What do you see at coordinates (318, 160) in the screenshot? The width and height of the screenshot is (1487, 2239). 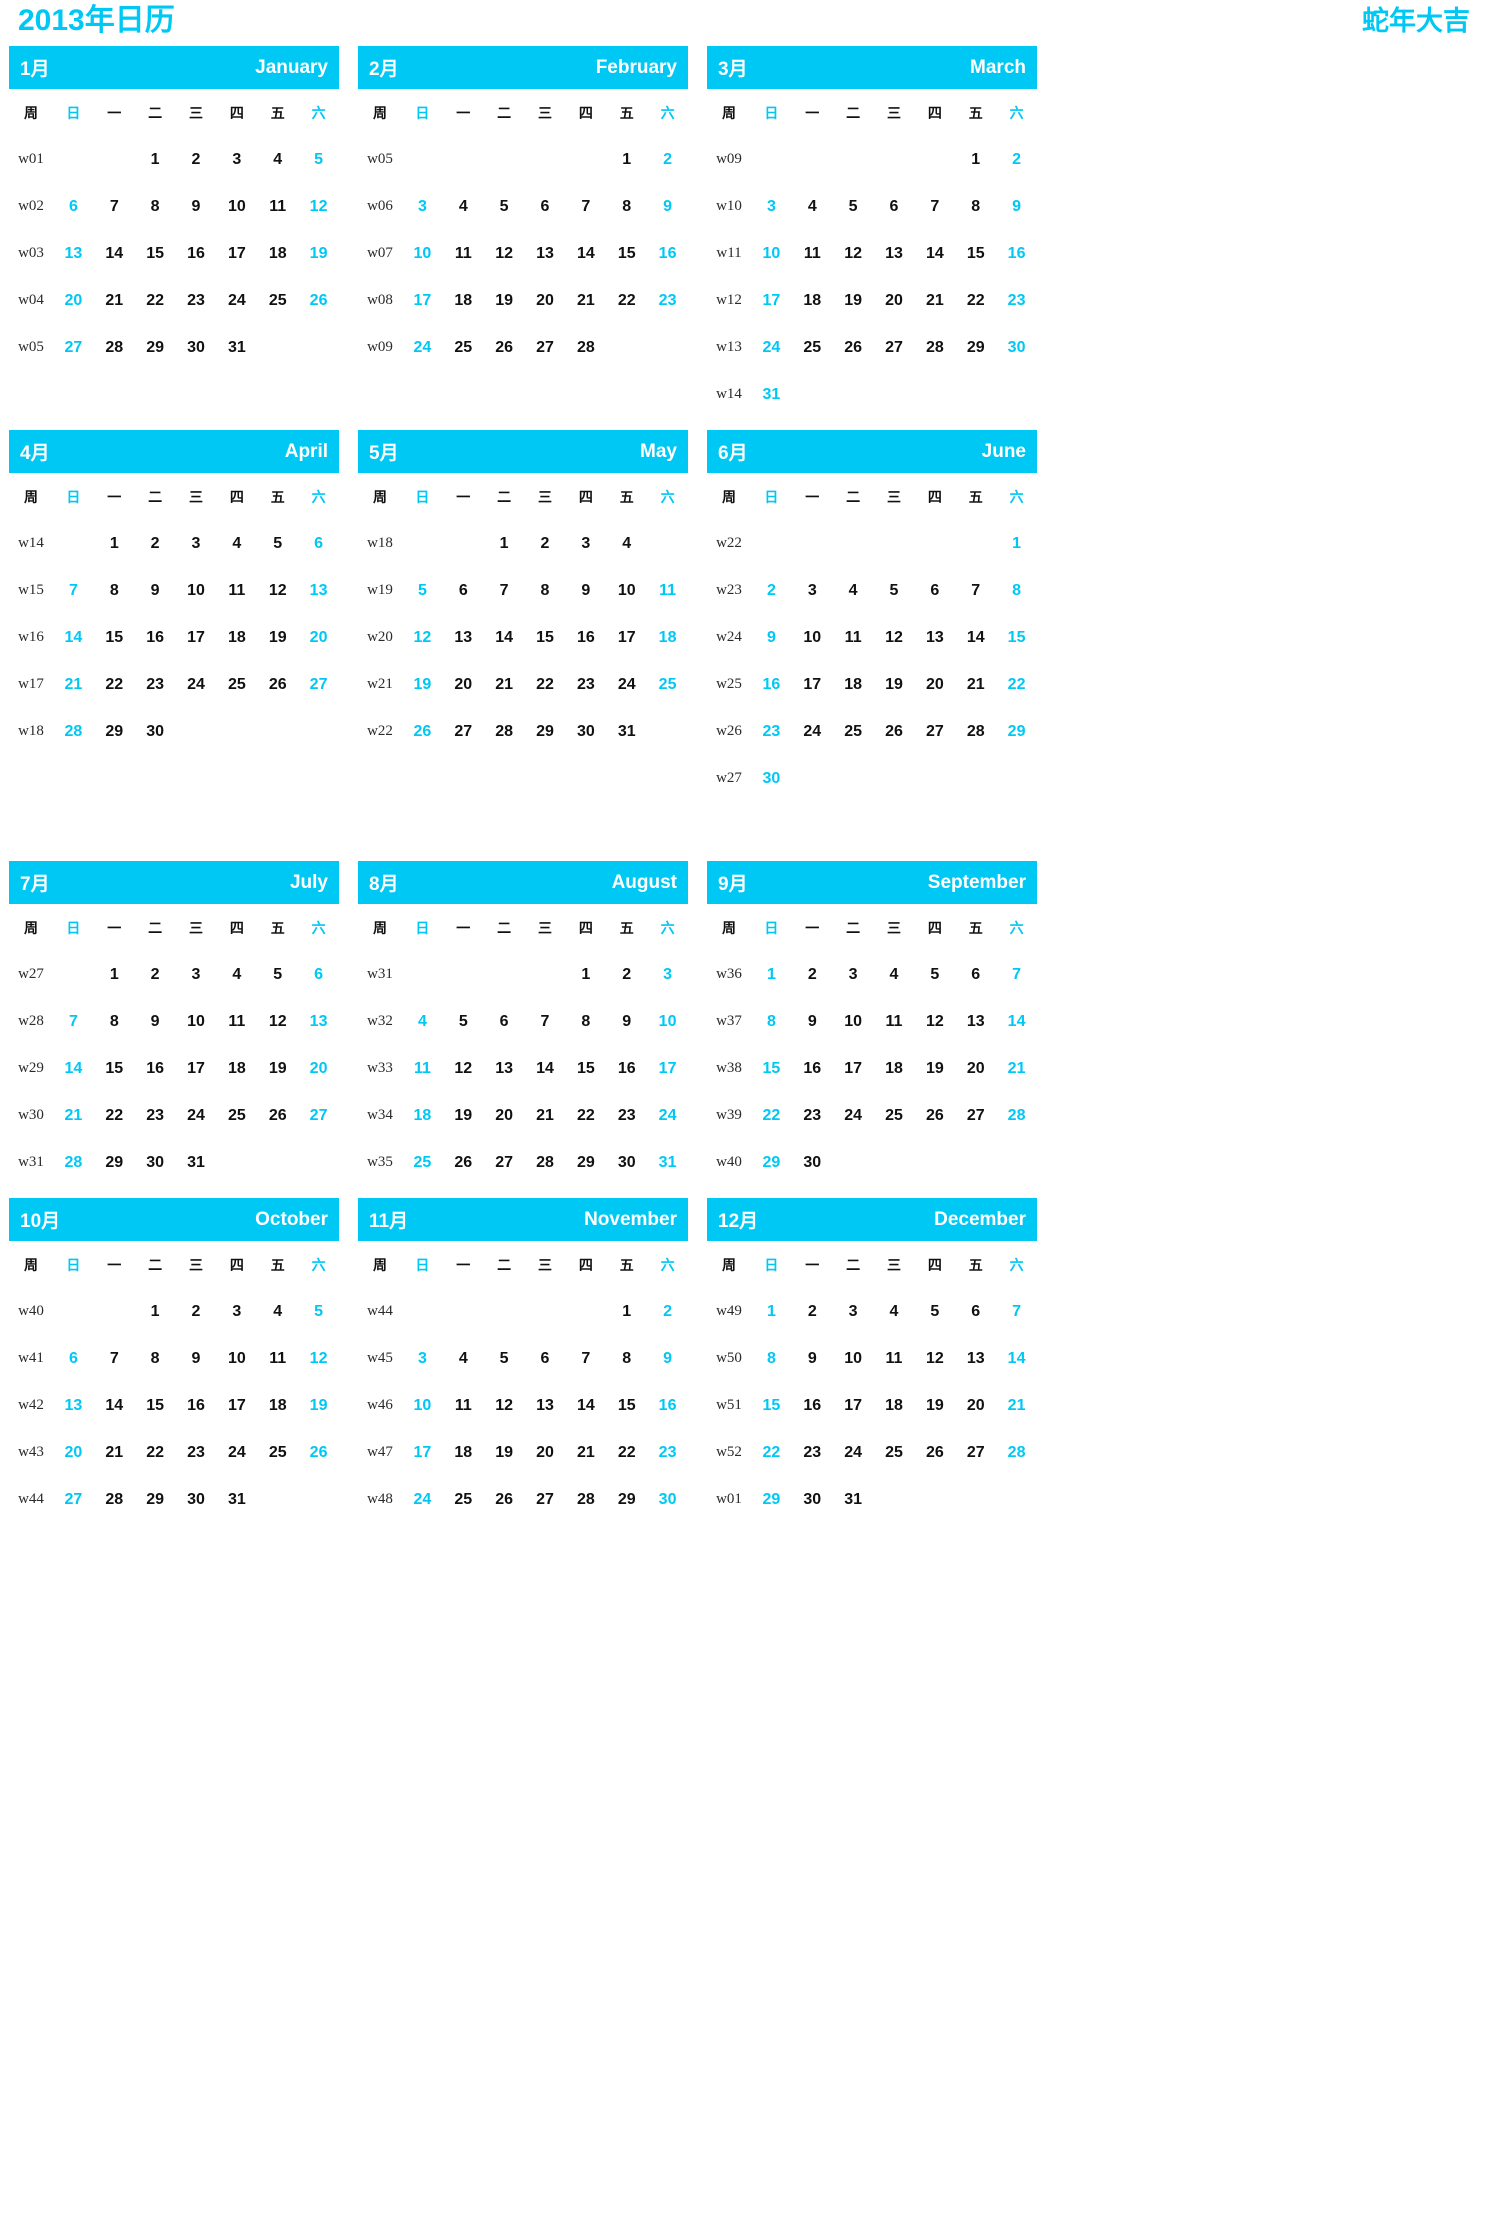 I see `day-cell: 5` at bounding box center [318, 160].